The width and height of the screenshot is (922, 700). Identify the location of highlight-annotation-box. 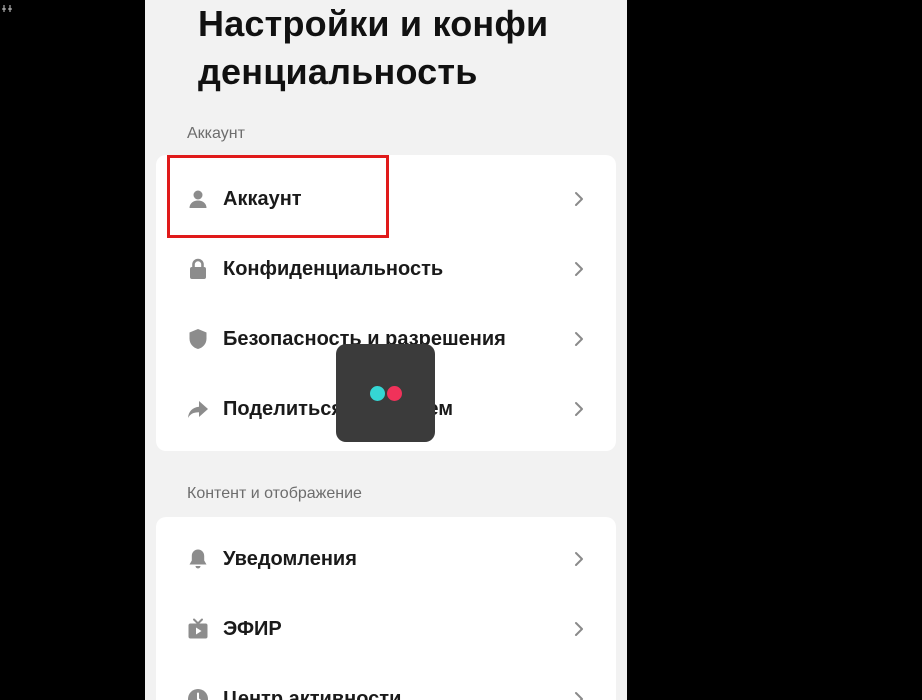
(278, 196).